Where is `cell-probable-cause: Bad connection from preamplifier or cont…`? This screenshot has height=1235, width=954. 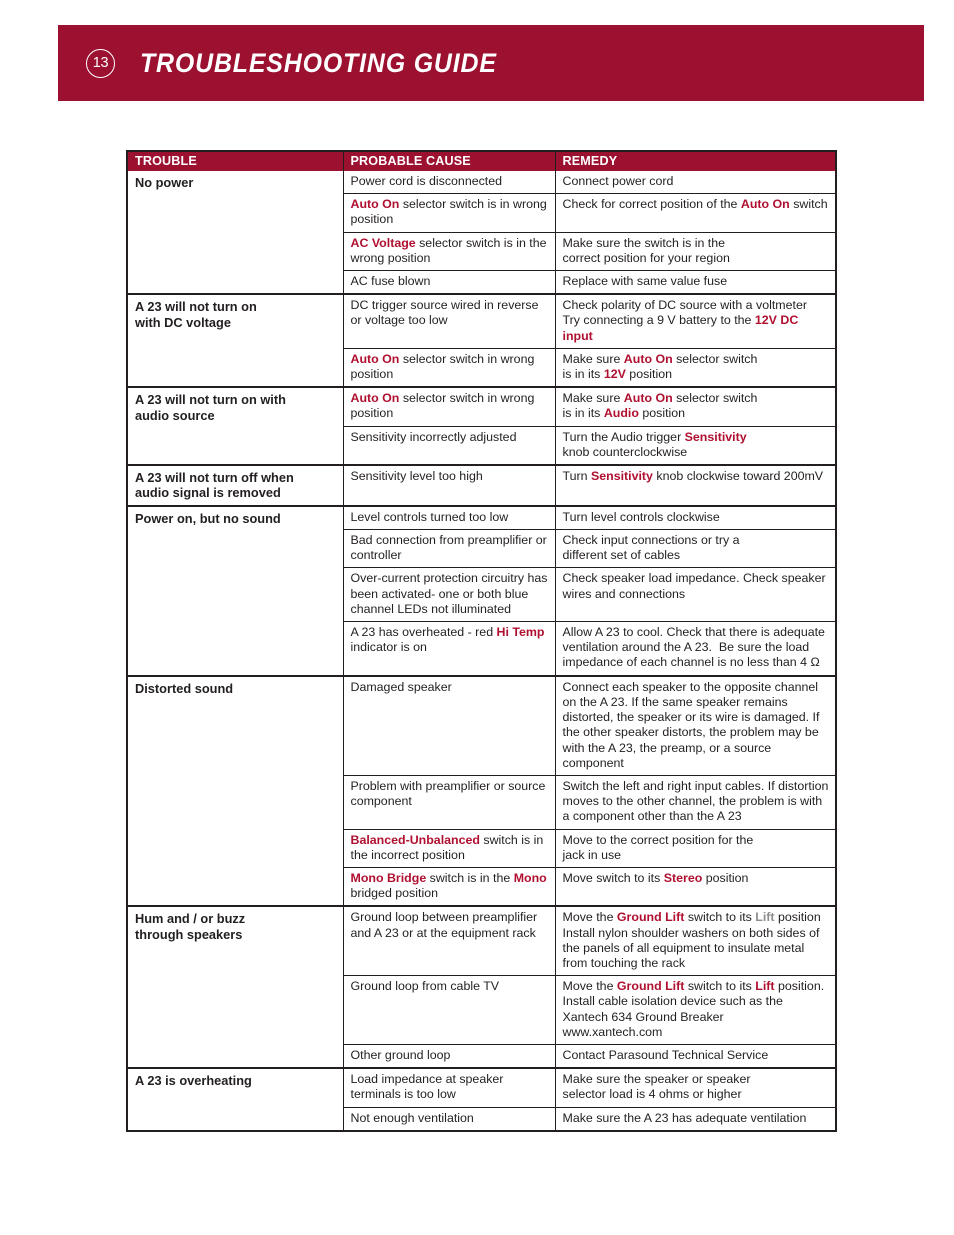
cell-probable-cause: Bad connection from preamplifier or cont… is located at coordinates (449, 548).